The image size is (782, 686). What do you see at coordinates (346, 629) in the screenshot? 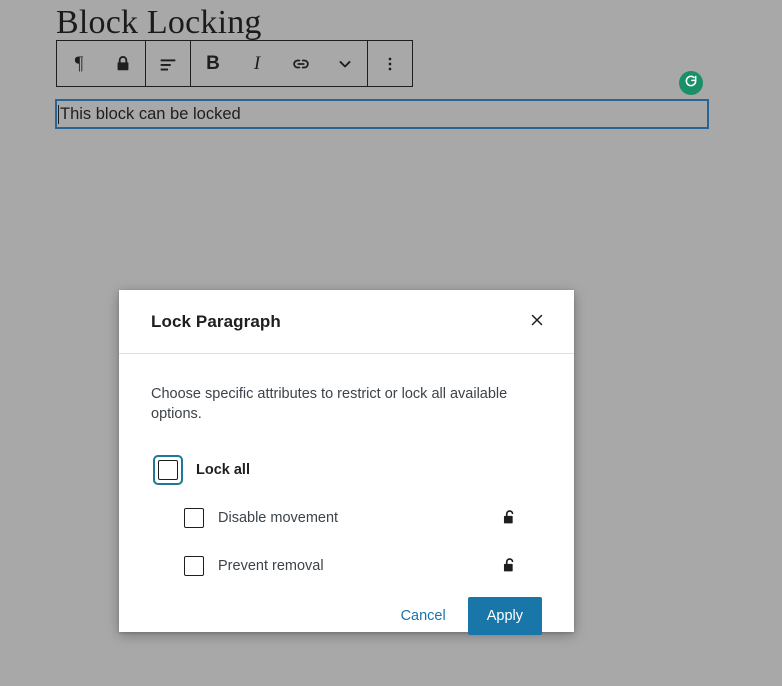
I see `modal-footer: Cancel Apply` at bounding box center [346, 629].